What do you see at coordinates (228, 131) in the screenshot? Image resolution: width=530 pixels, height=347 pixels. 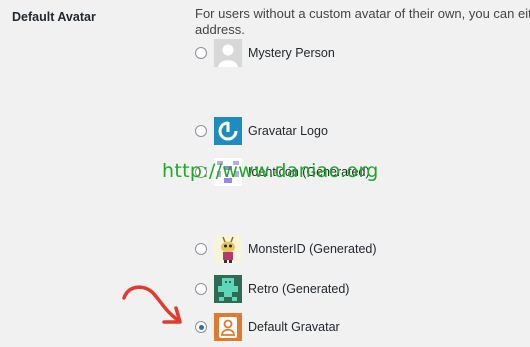 I see `gravatar-logo-icon` at bounding box center [228, 131].